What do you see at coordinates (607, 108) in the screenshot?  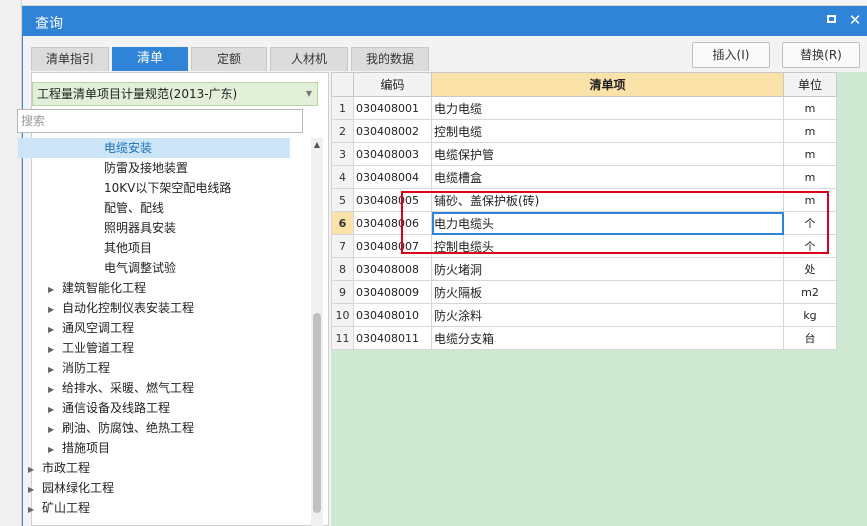 I see `row-name: 电力电缆` at bounding box center [607, 108].